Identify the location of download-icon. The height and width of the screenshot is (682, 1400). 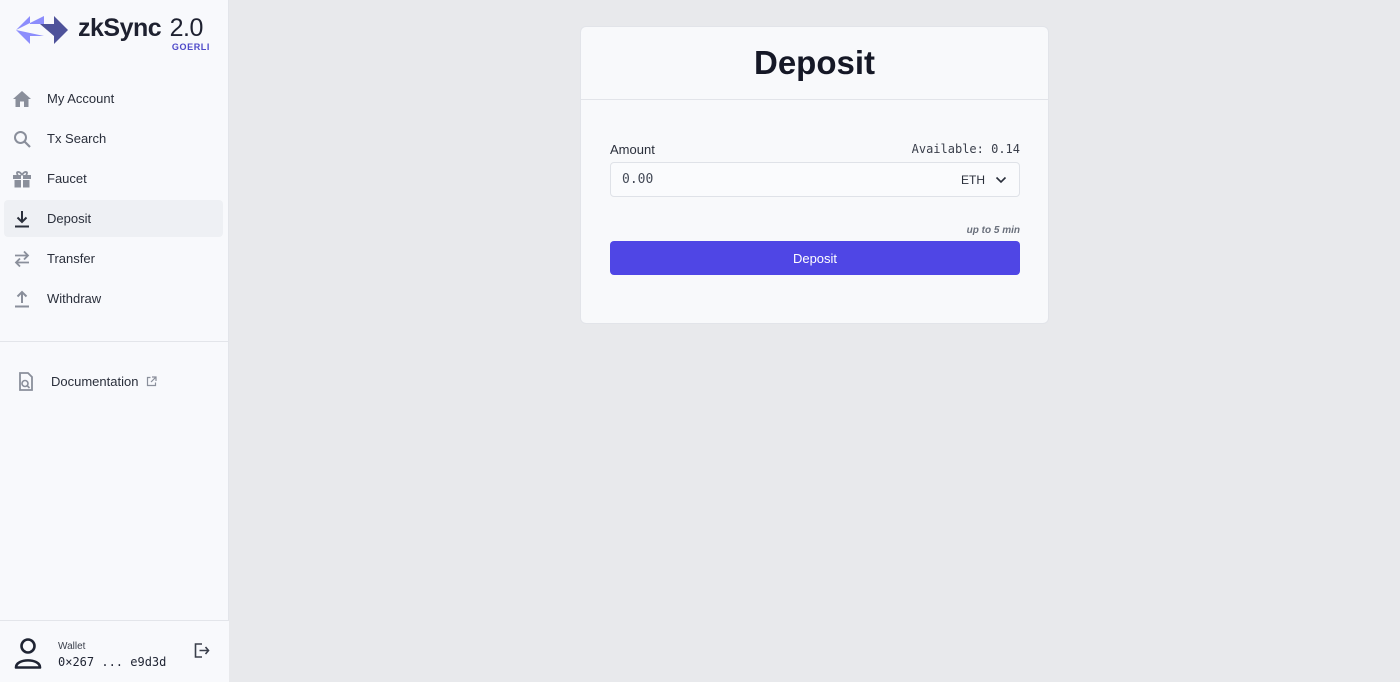
(22, 219).